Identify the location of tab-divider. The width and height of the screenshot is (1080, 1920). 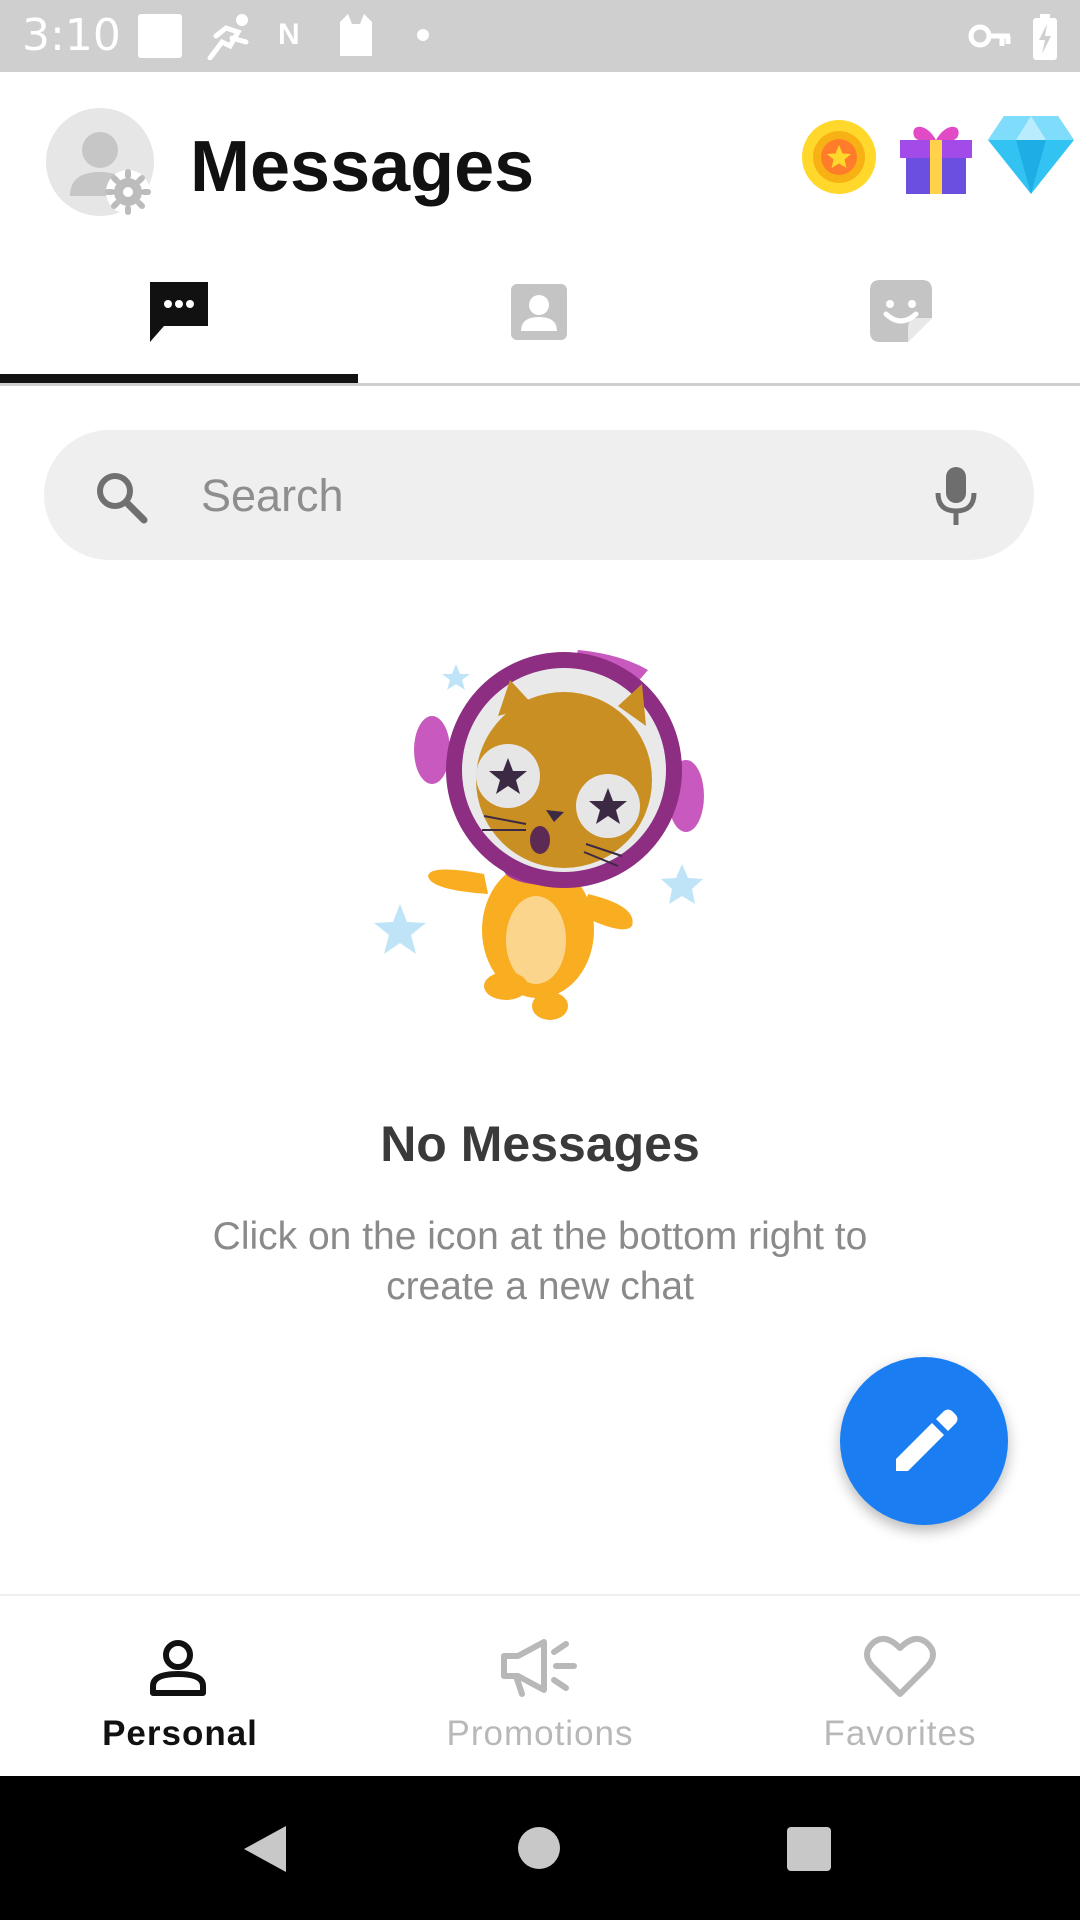
(540, 384).